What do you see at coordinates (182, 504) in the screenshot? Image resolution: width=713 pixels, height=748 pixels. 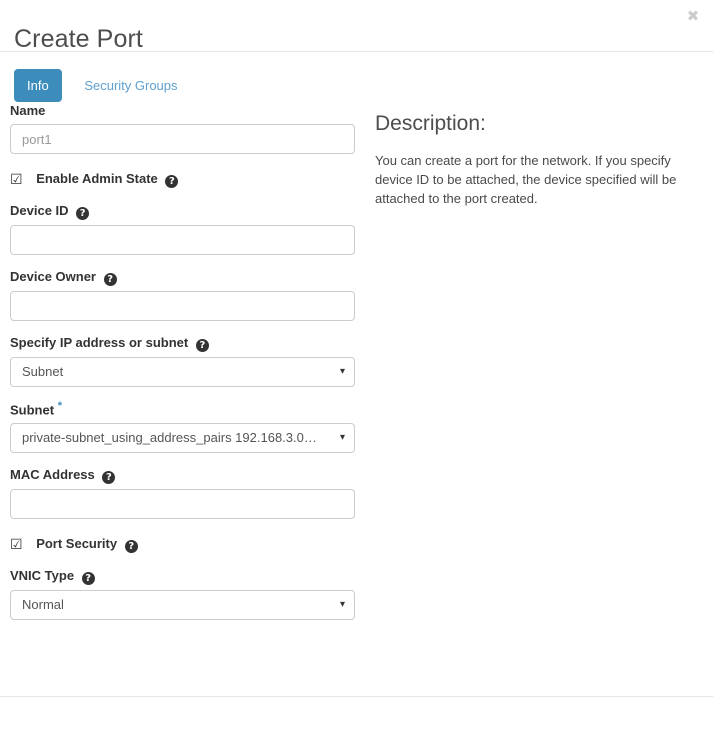 I see `mac-address-input` at bounding box center [182, 504].